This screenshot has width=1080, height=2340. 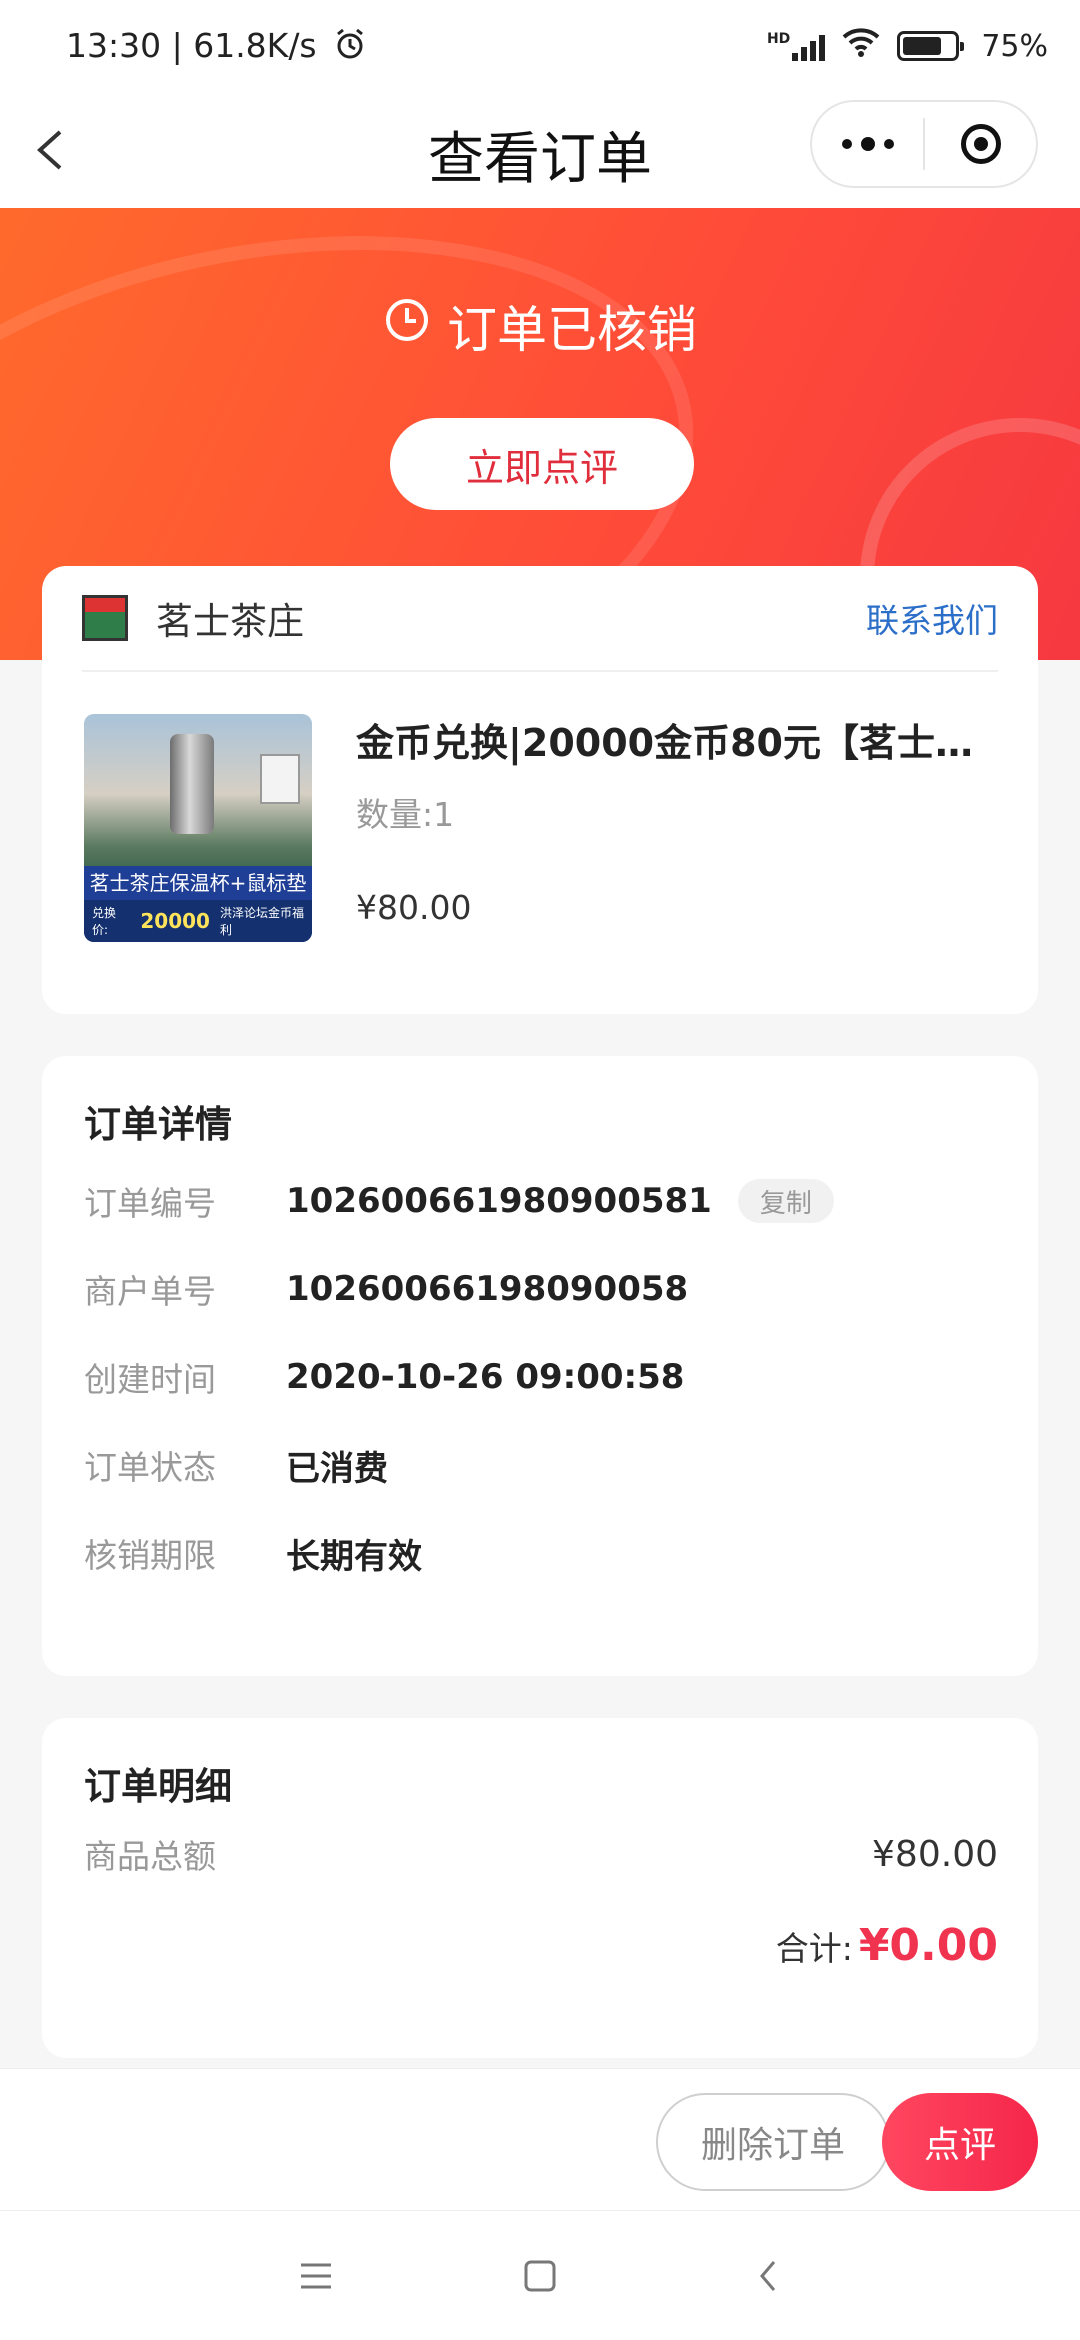 I want to click on wifi-icon, so click(x=861, y=46).